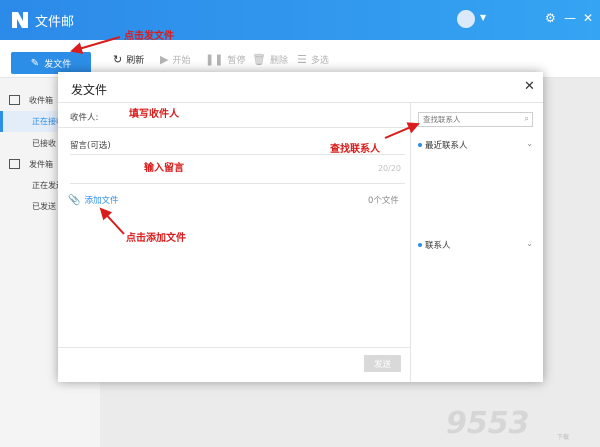  Describe the element at coordinates (236, 61) in the screenshot. I see `pause-label: 暂停` at that location.